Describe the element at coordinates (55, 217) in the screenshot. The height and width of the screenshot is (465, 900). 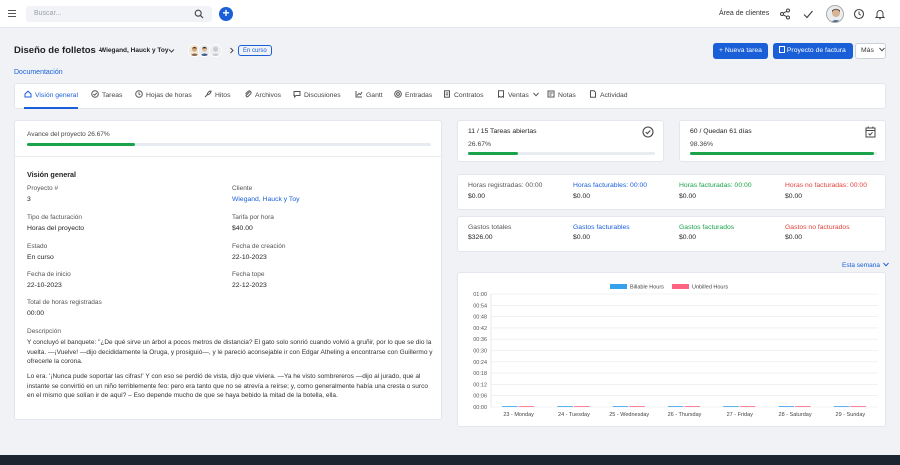
I see `billing-type-label: Tipo de facturación` at that location.